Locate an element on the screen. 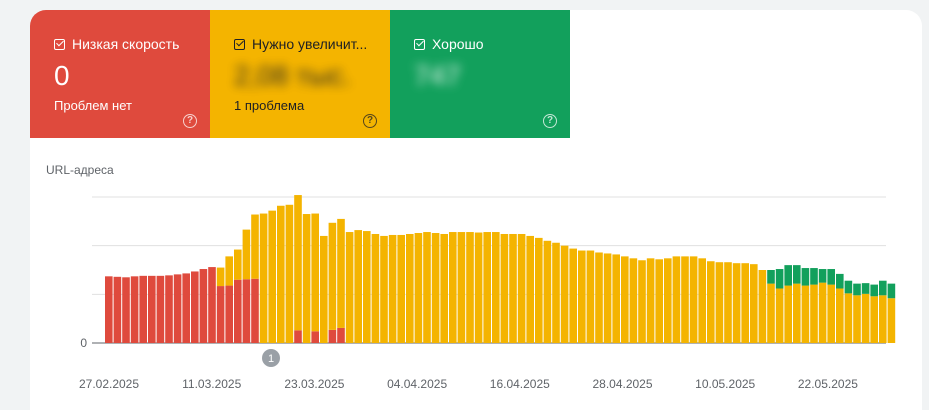 The height and width of the screenshot is (410, 929). tile-good-header: Хорошо is located at coordinates (449, 44).